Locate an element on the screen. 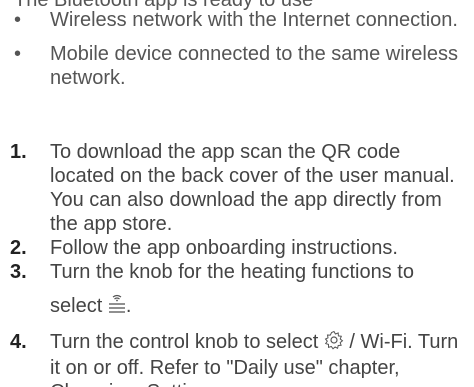 This screenshot has height=387, width=474. step-text-select: select is located at coordinates (76, 306).